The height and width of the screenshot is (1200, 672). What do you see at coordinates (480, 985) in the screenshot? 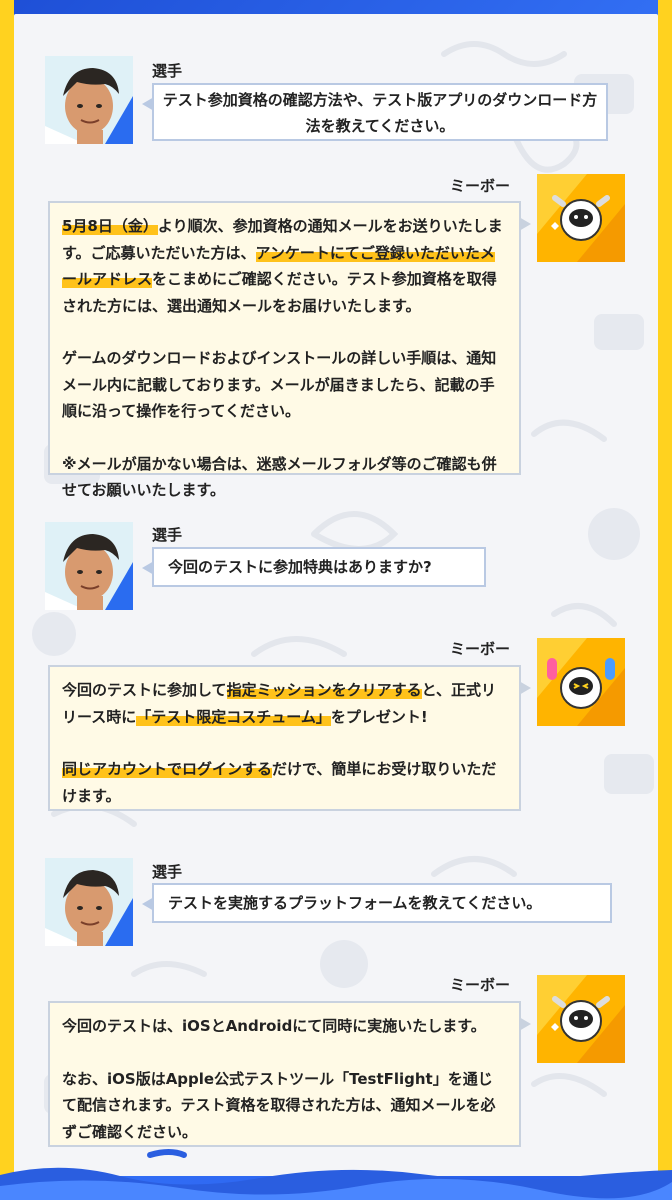
I see `a3-speaker-name: ミーボー` at bounding box center [480, 985].